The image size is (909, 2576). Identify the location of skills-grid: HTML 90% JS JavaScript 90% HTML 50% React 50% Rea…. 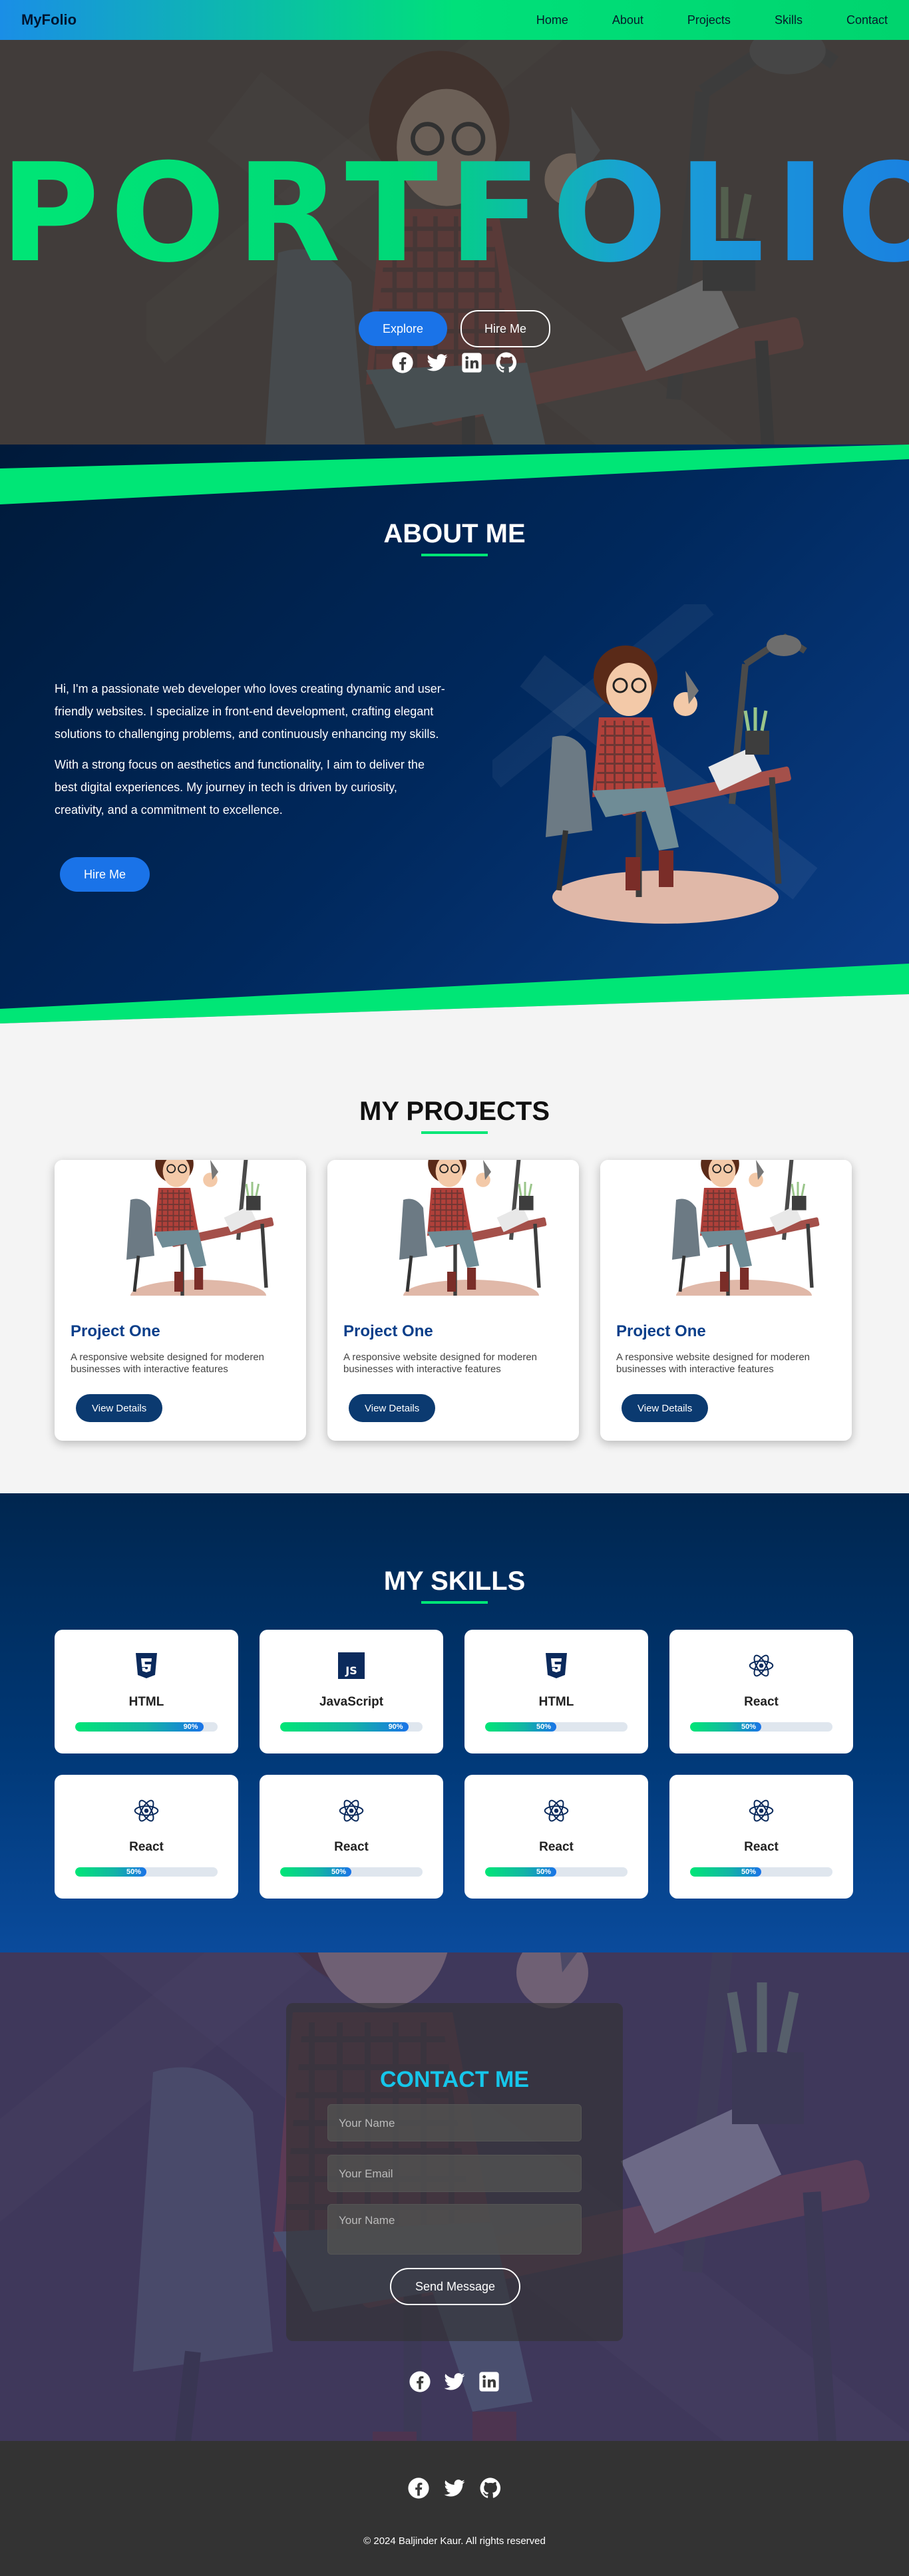
(454, 1765).